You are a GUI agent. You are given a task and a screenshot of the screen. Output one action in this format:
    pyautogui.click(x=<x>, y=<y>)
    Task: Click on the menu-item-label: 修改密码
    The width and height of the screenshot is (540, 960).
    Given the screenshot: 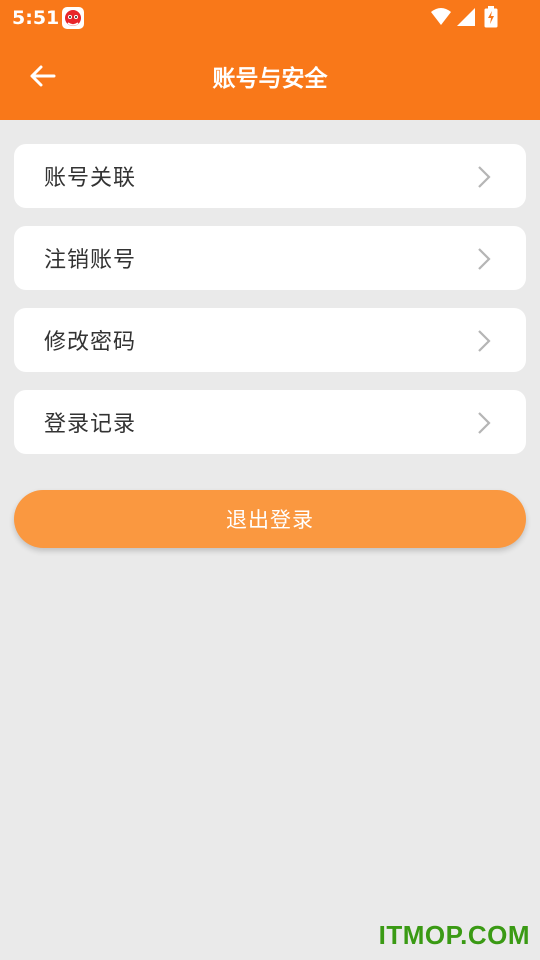 What is the action you would take?
    pyautogui.click(x=90, y=342)
    